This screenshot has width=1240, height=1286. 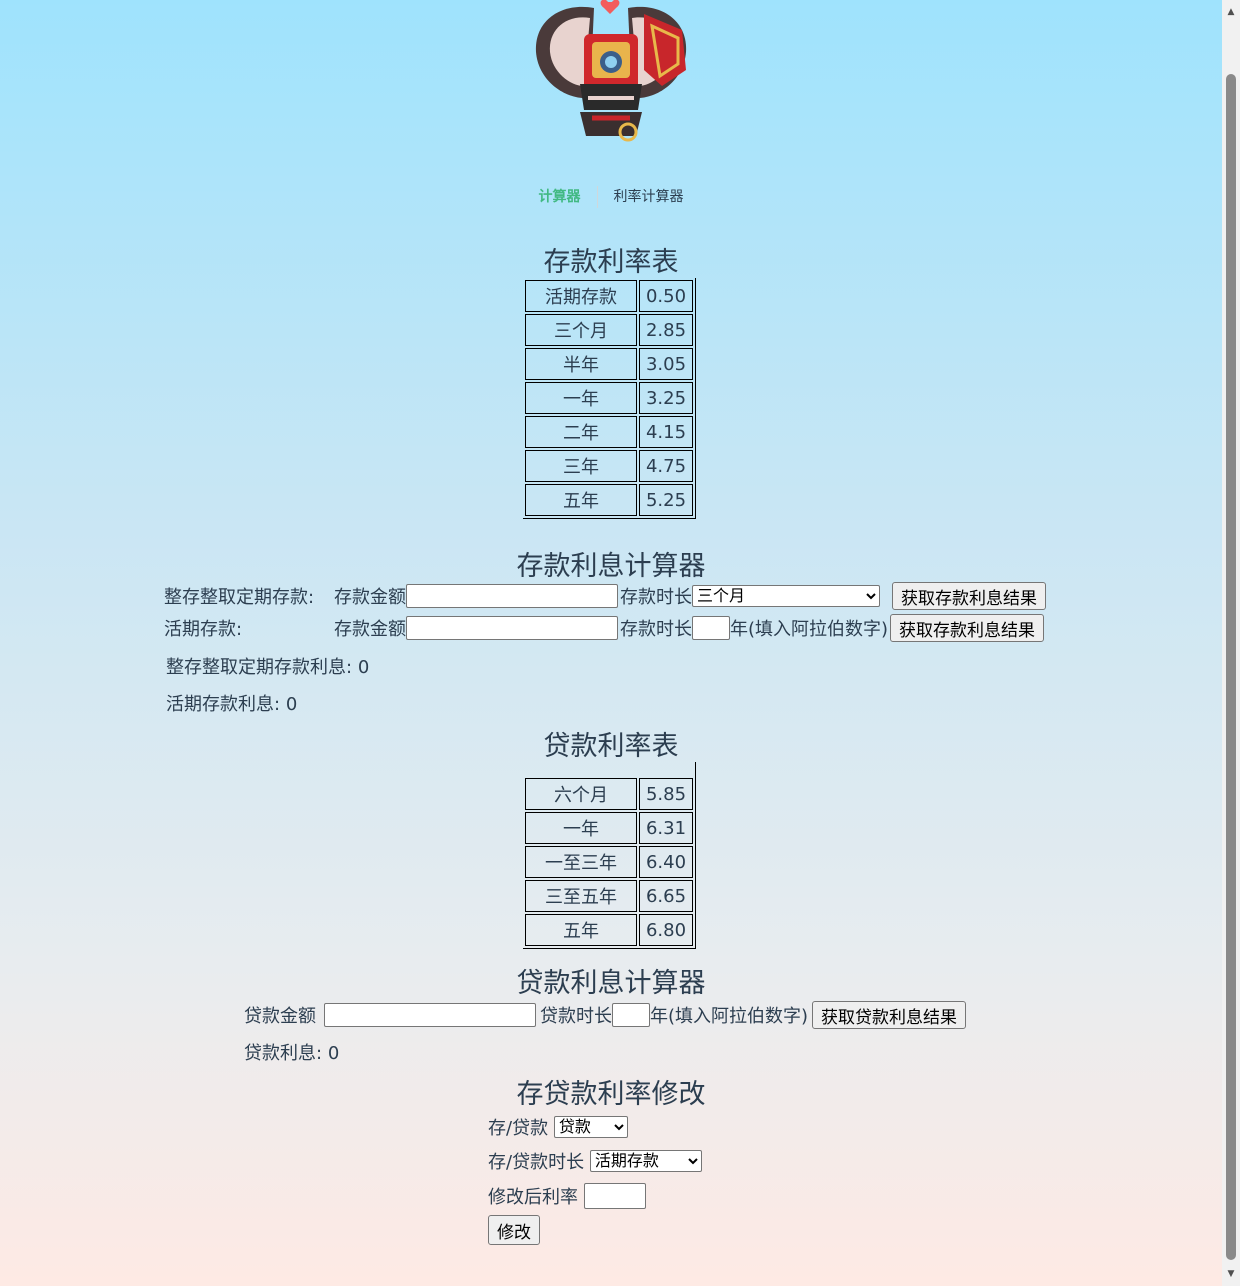 What do you see at coordinates (666, 828) in the screenshot?
I see `rate-value-cell: 6.31` at bounding box center [666, 828].